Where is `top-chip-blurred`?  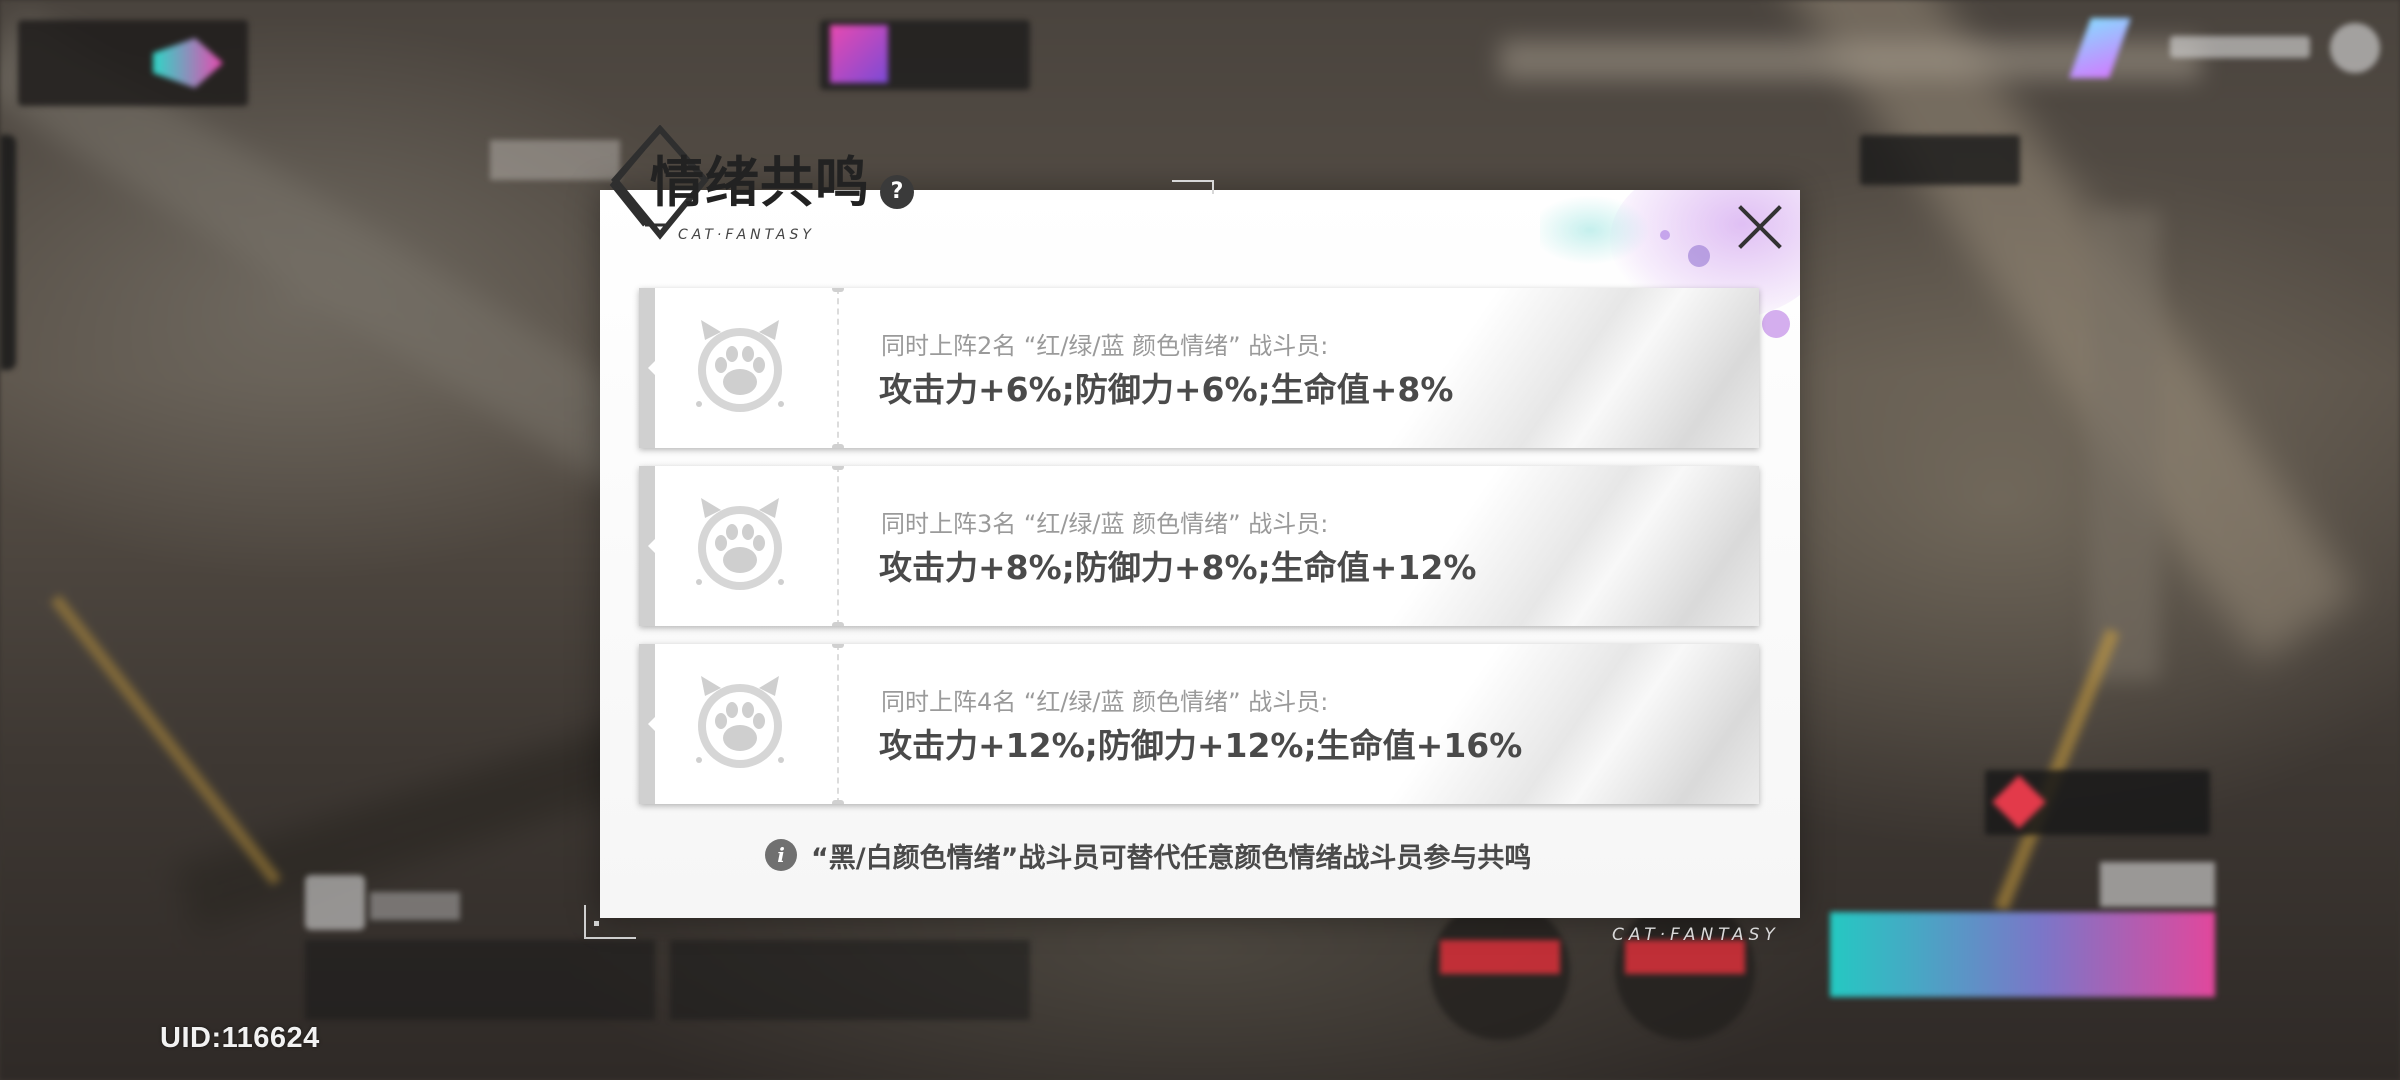 top-chip-blurred is located at coordinates (925, 55).